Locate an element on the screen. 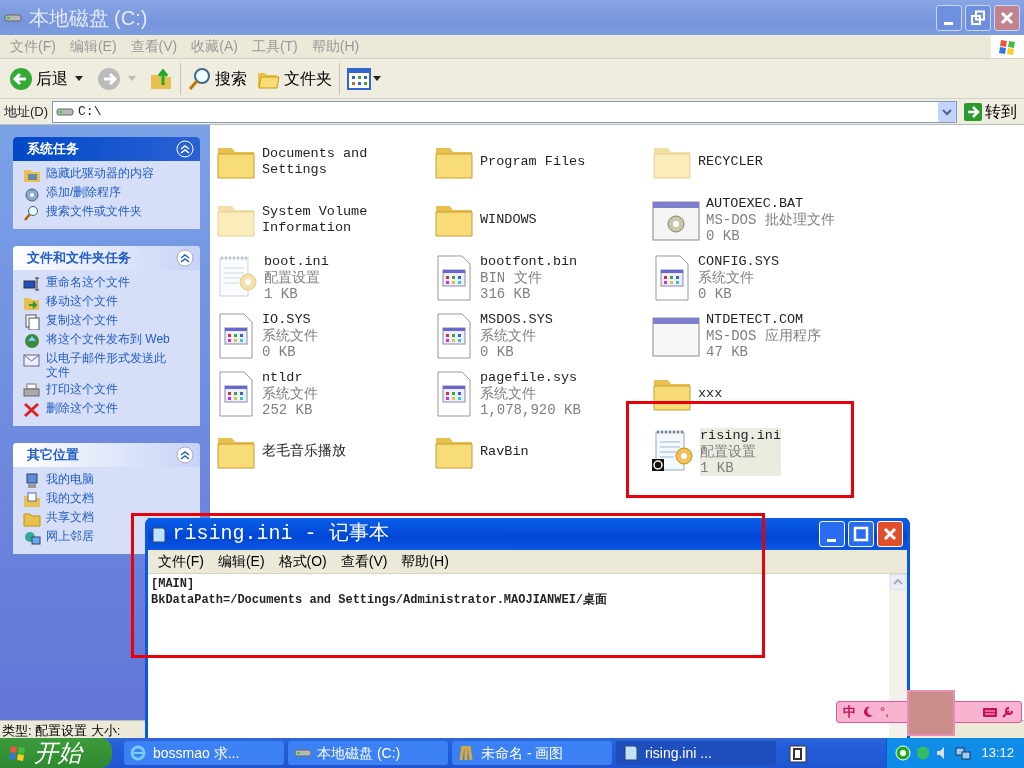 The image size is (1024, 768). restore-icon is located at coordinates (977, 17).